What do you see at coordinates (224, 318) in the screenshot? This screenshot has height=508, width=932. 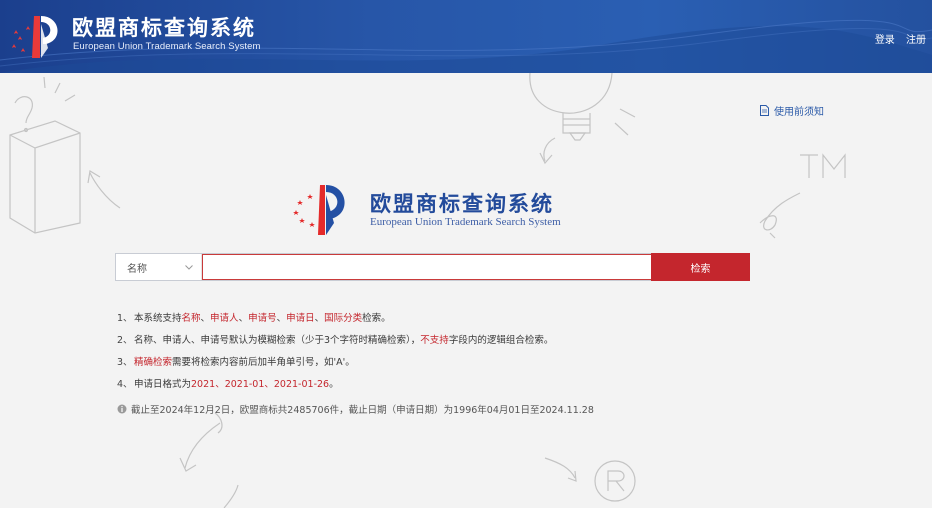 I see `note-highlight: 申请人` at bounding box center [224, 318].